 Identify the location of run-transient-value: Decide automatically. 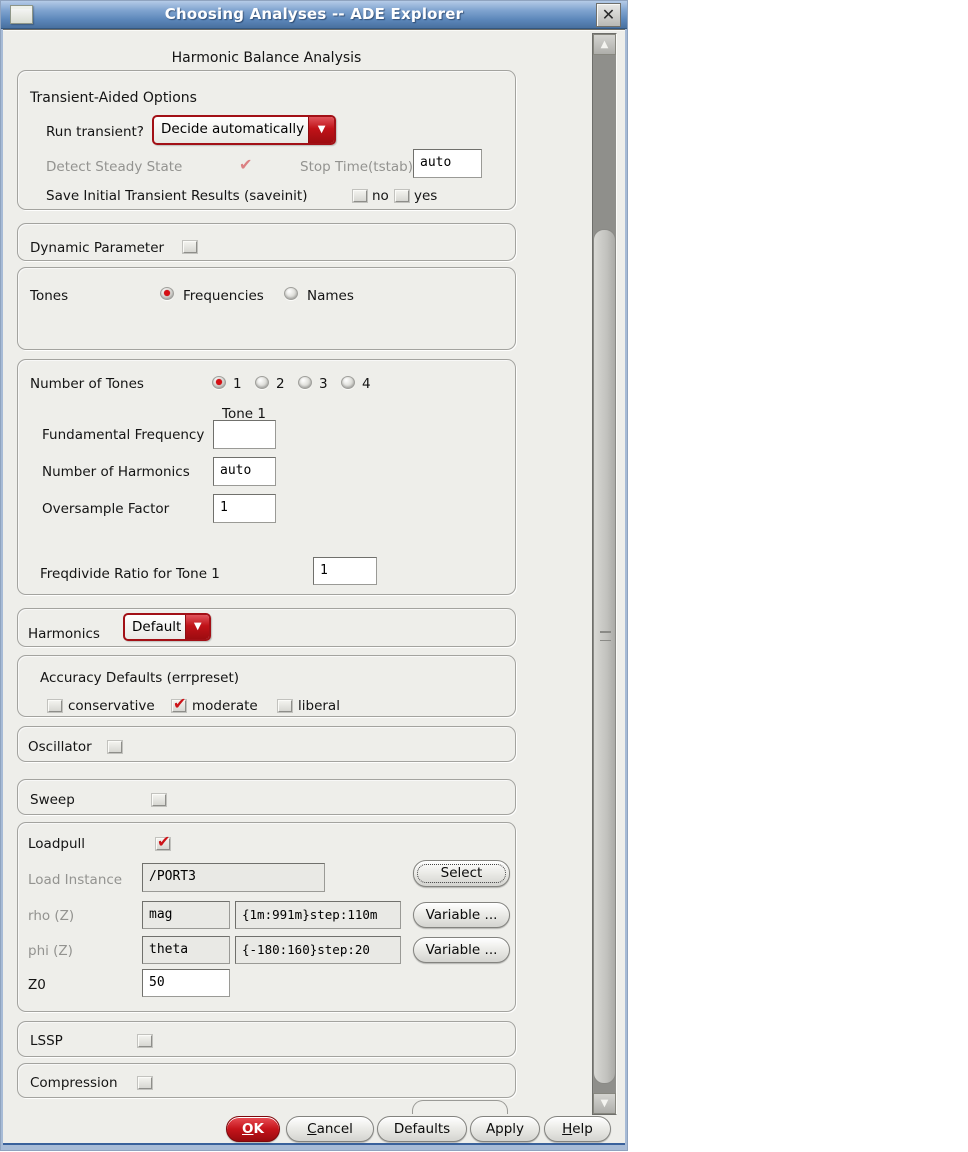
(233, 129).